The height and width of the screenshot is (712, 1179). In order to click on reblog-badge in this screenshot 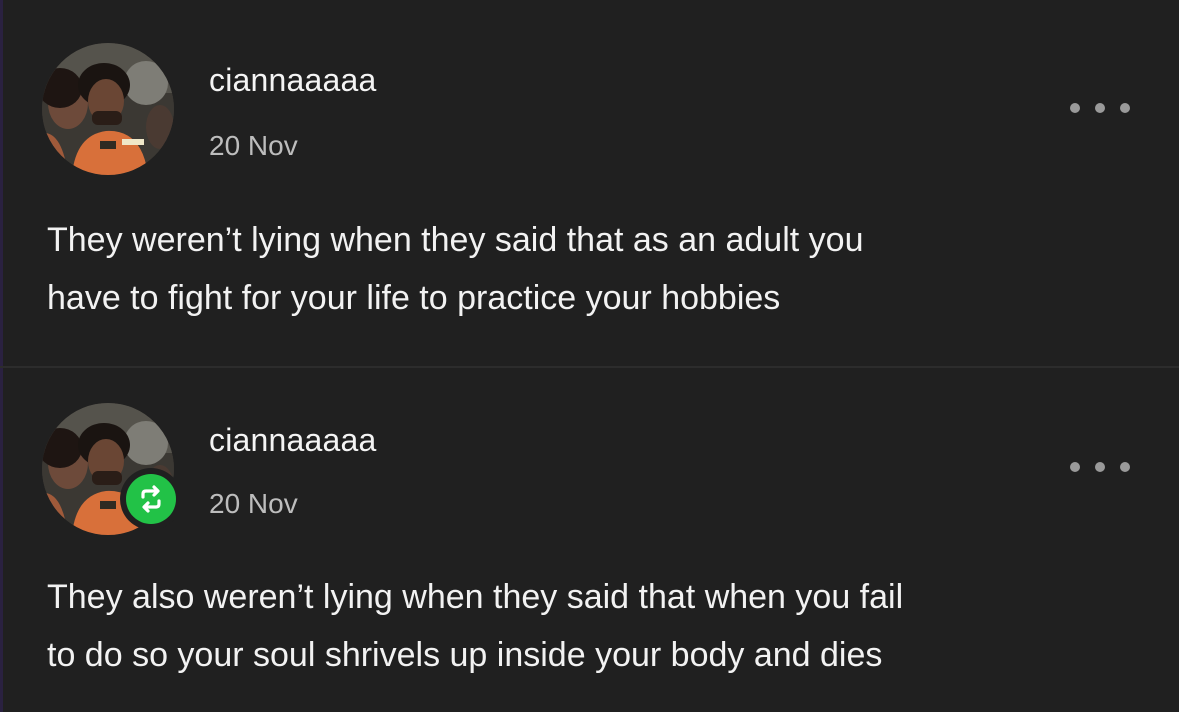, I will do `click(151, 499)`.